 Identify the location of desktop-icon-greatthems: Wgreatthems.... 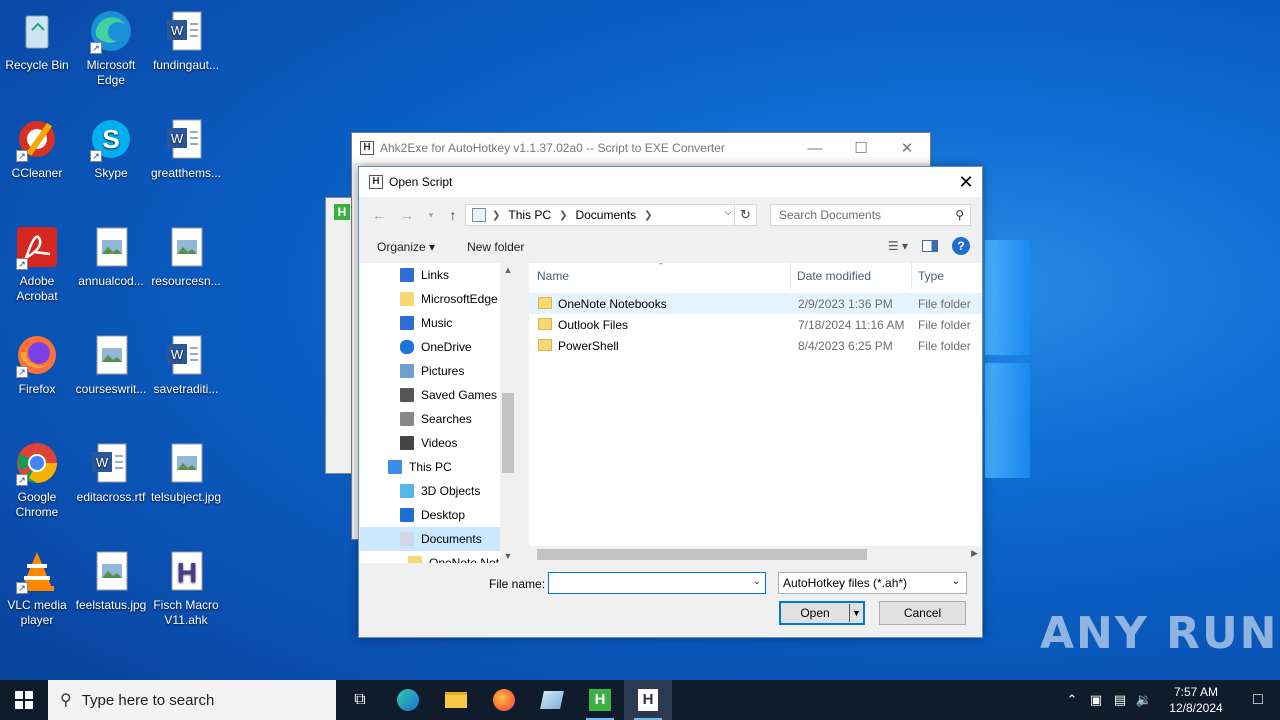
(186, 148).